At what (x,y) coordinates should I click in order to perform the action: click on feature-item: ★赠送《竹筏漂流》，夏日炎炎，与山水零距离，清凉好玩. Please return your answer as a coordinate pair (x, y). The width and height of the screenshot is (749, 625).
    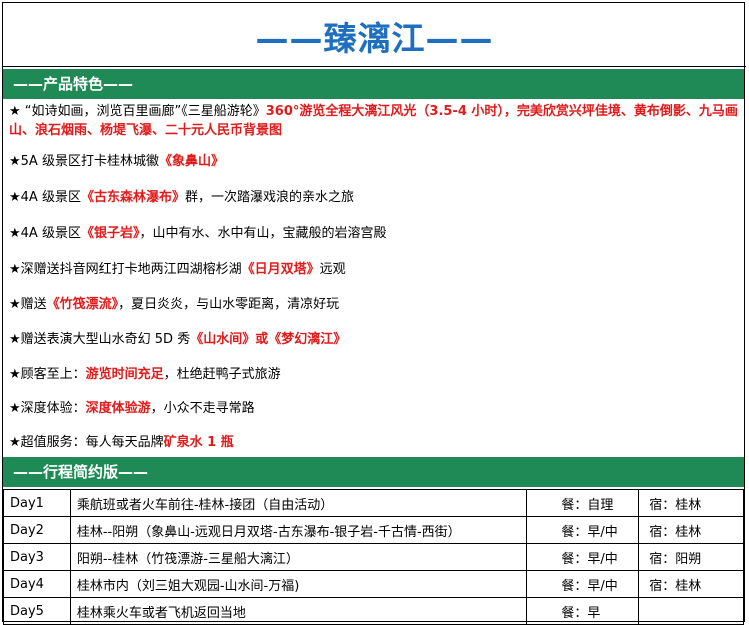
    Looking at the image, I should click on (174, 304).